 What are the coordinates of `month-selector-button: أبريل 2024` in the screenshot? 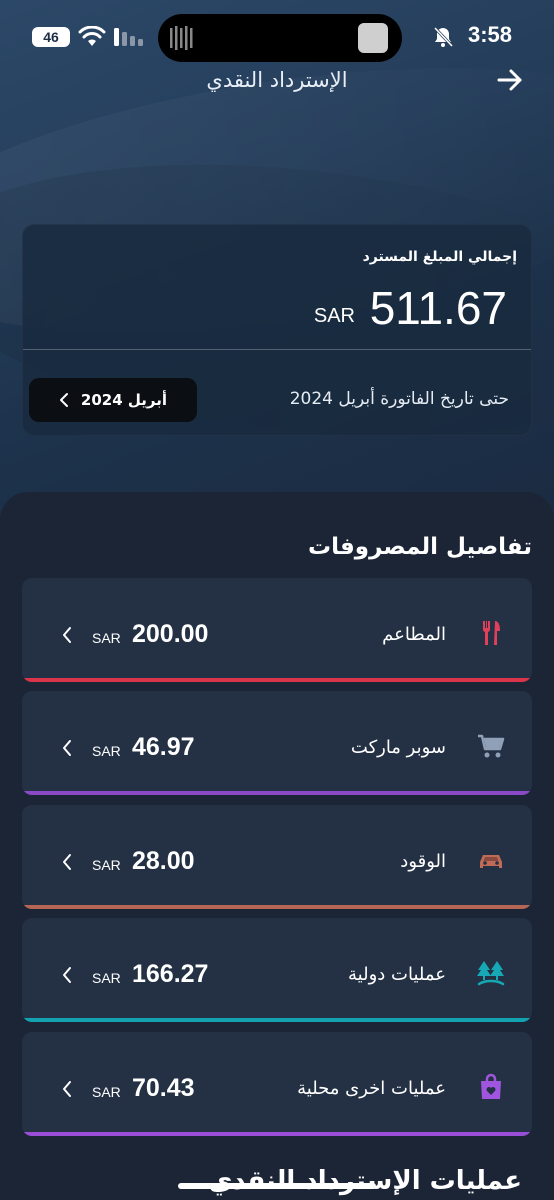 It's located at (113, 400).